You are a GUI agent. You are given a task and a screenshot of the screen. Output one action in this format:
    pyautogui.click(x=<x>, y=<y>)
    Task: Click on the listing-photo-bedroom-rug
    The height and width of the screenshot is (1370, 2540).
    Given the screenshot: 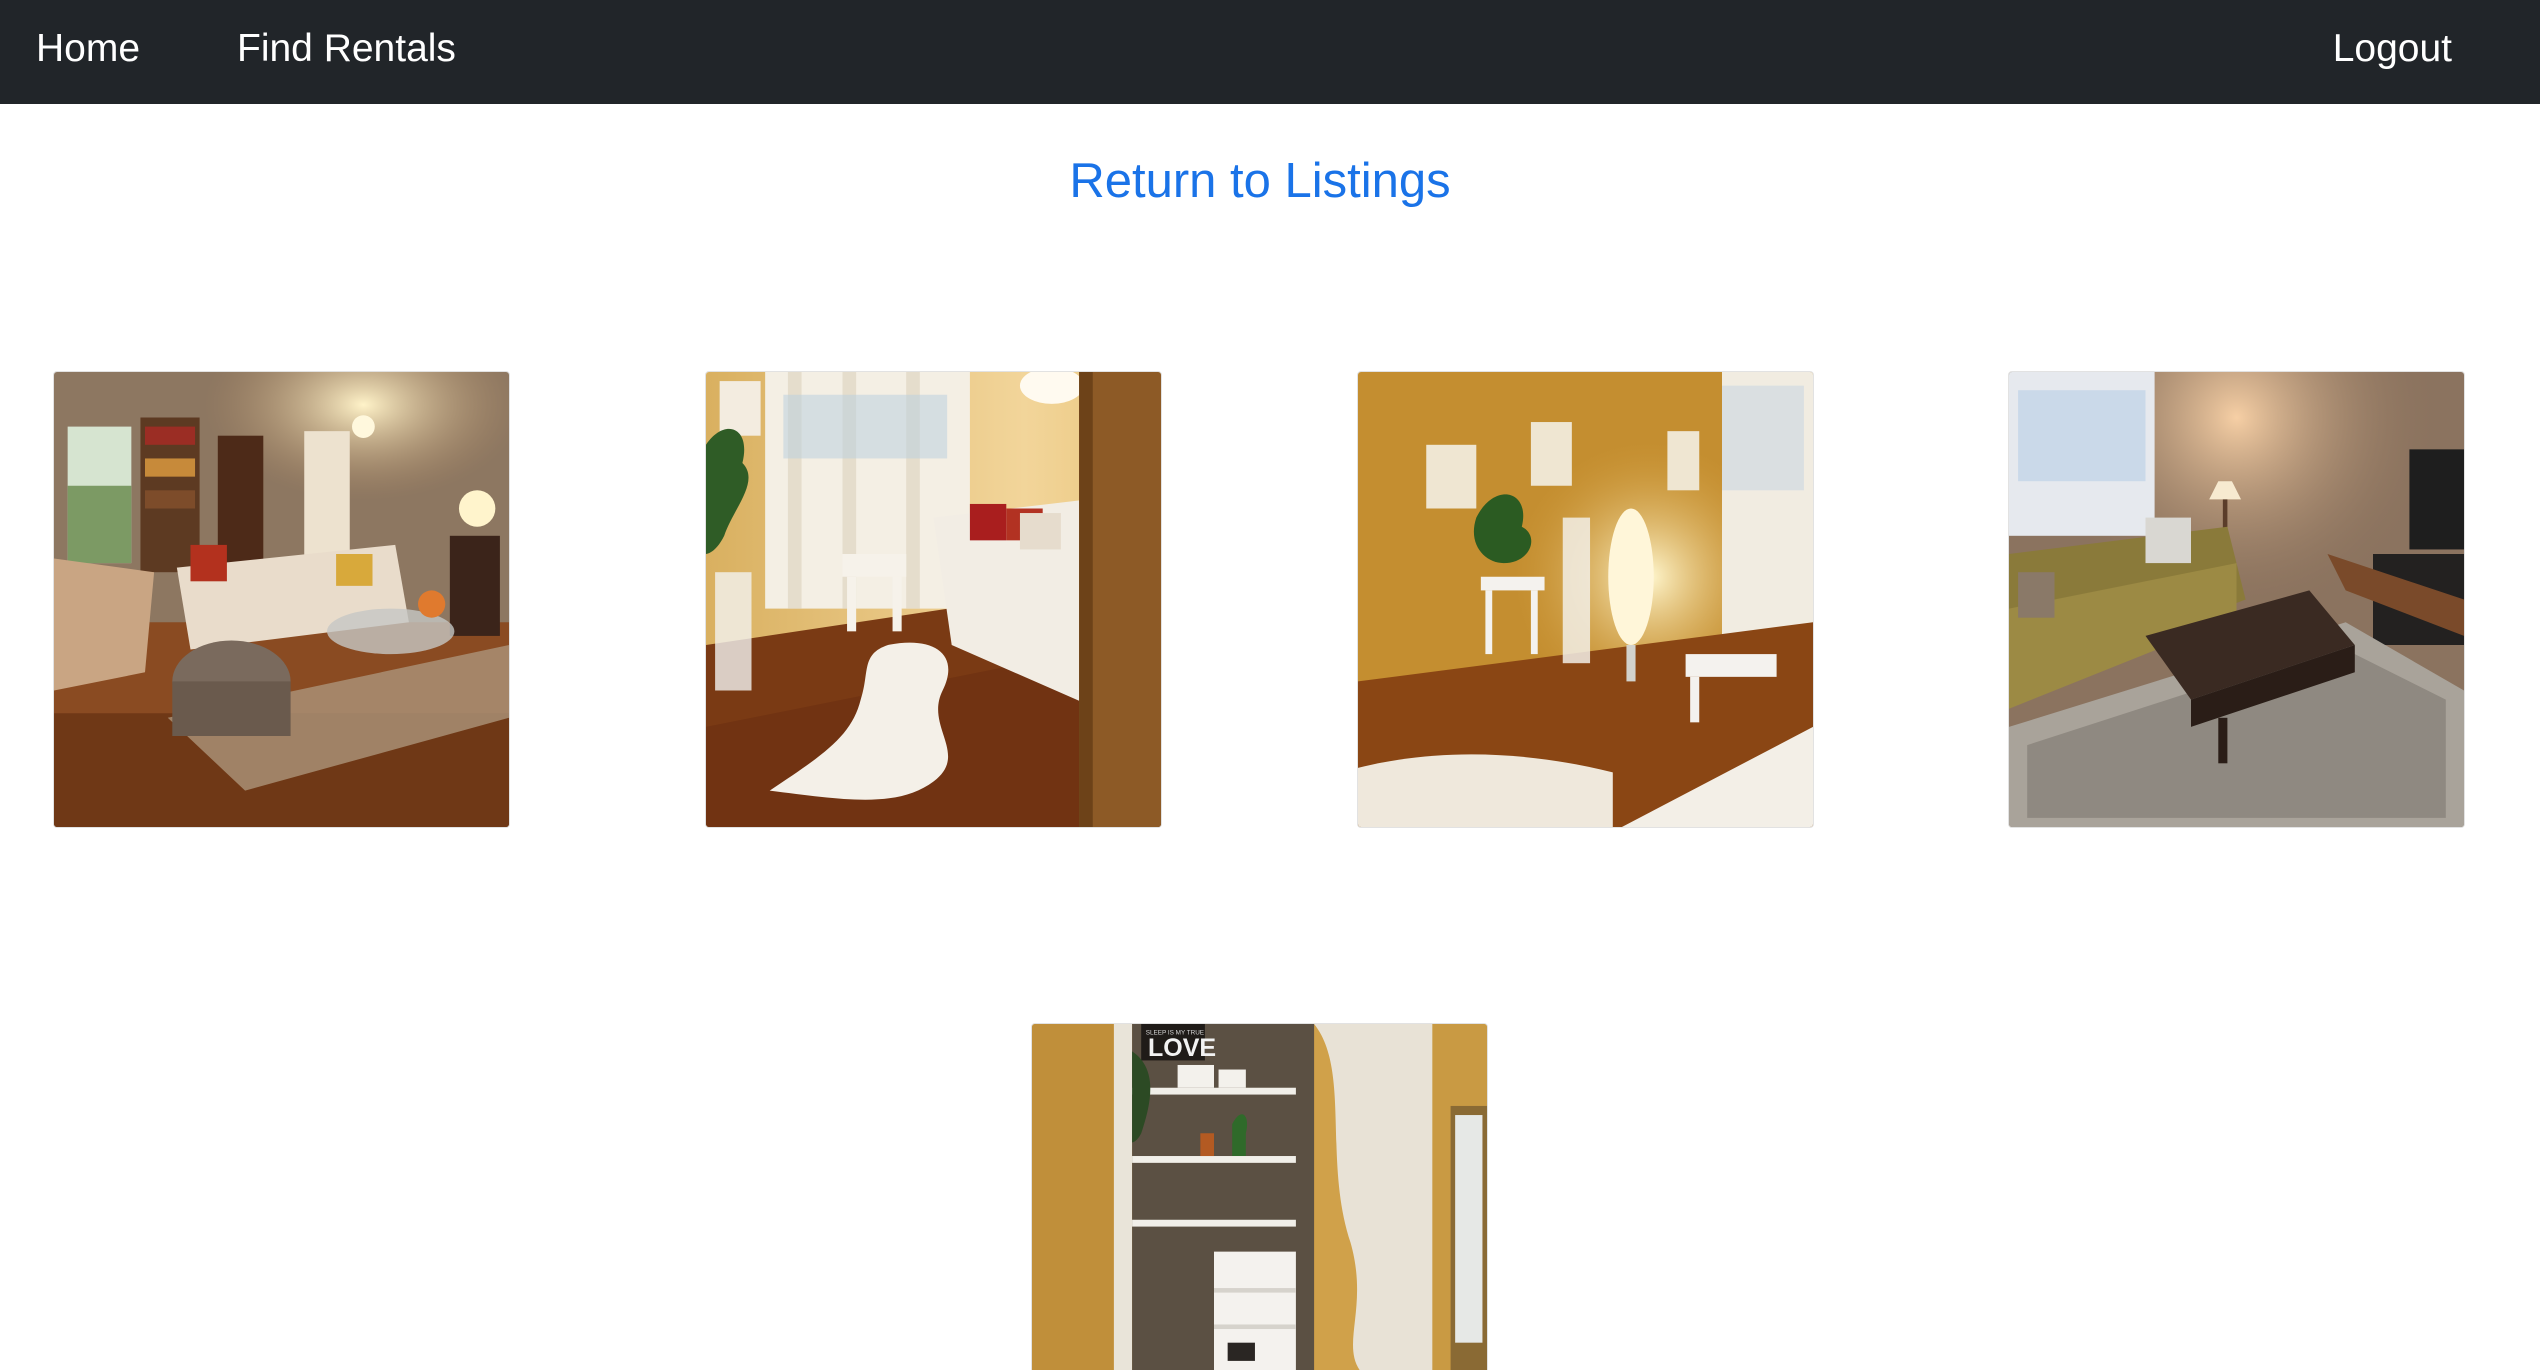 What is the action you would take?
    pyautogui.click(x=933, y=599)
    